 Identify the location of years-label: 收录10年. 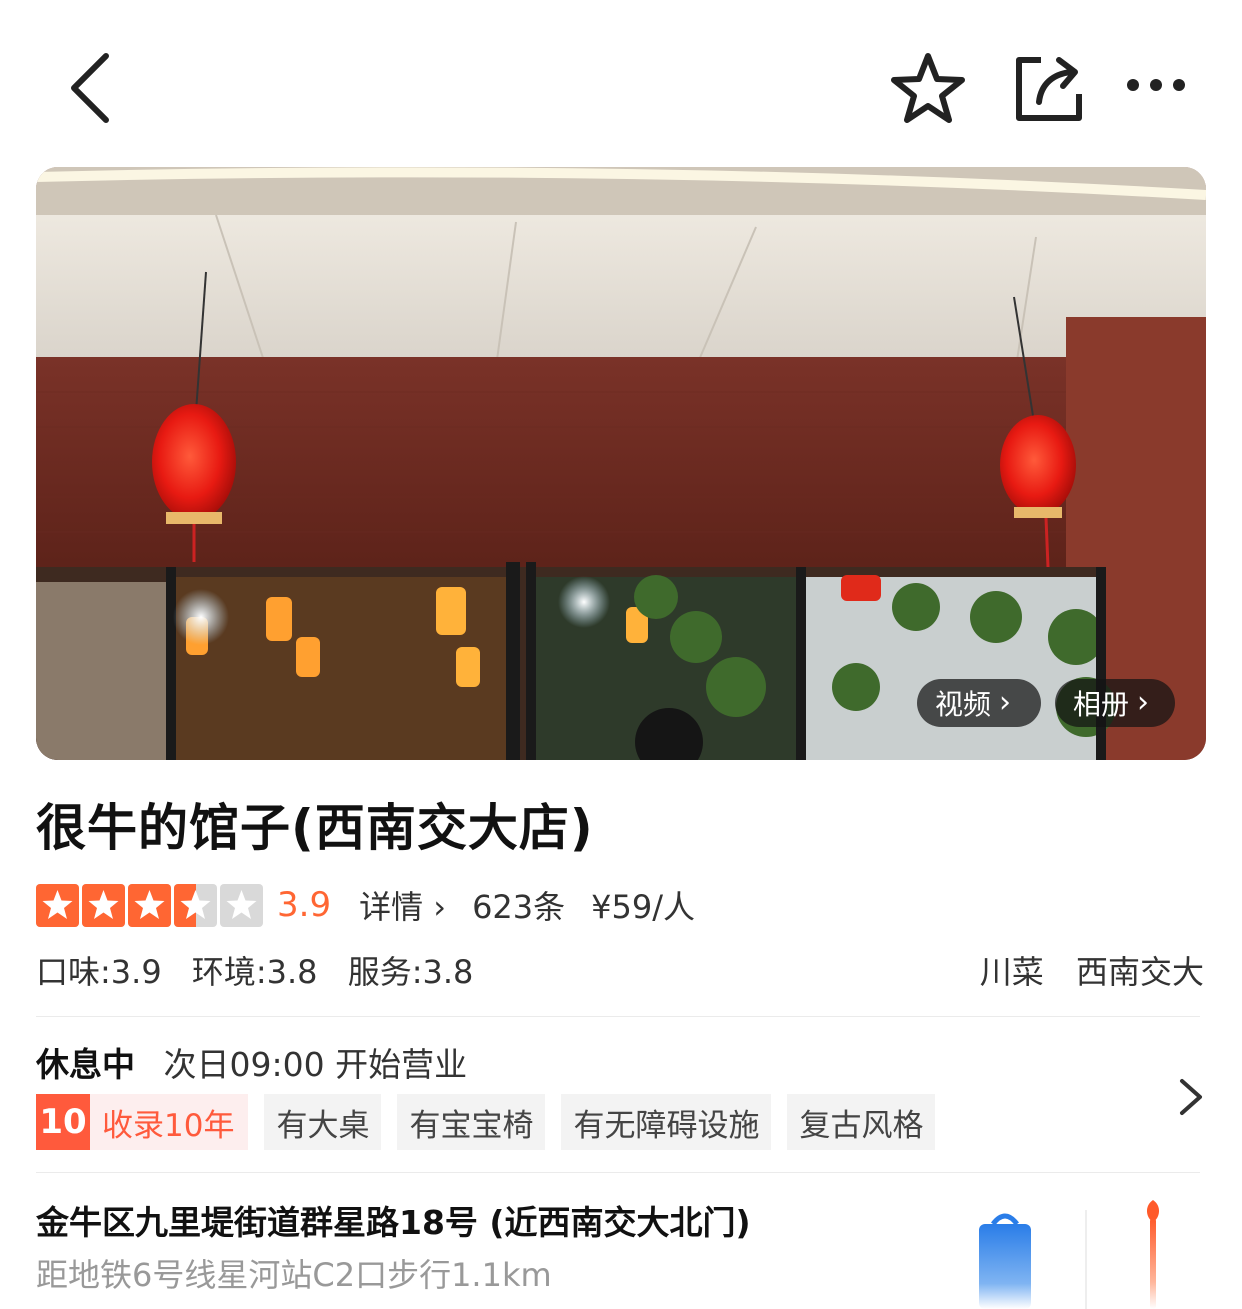
(168, 1125).